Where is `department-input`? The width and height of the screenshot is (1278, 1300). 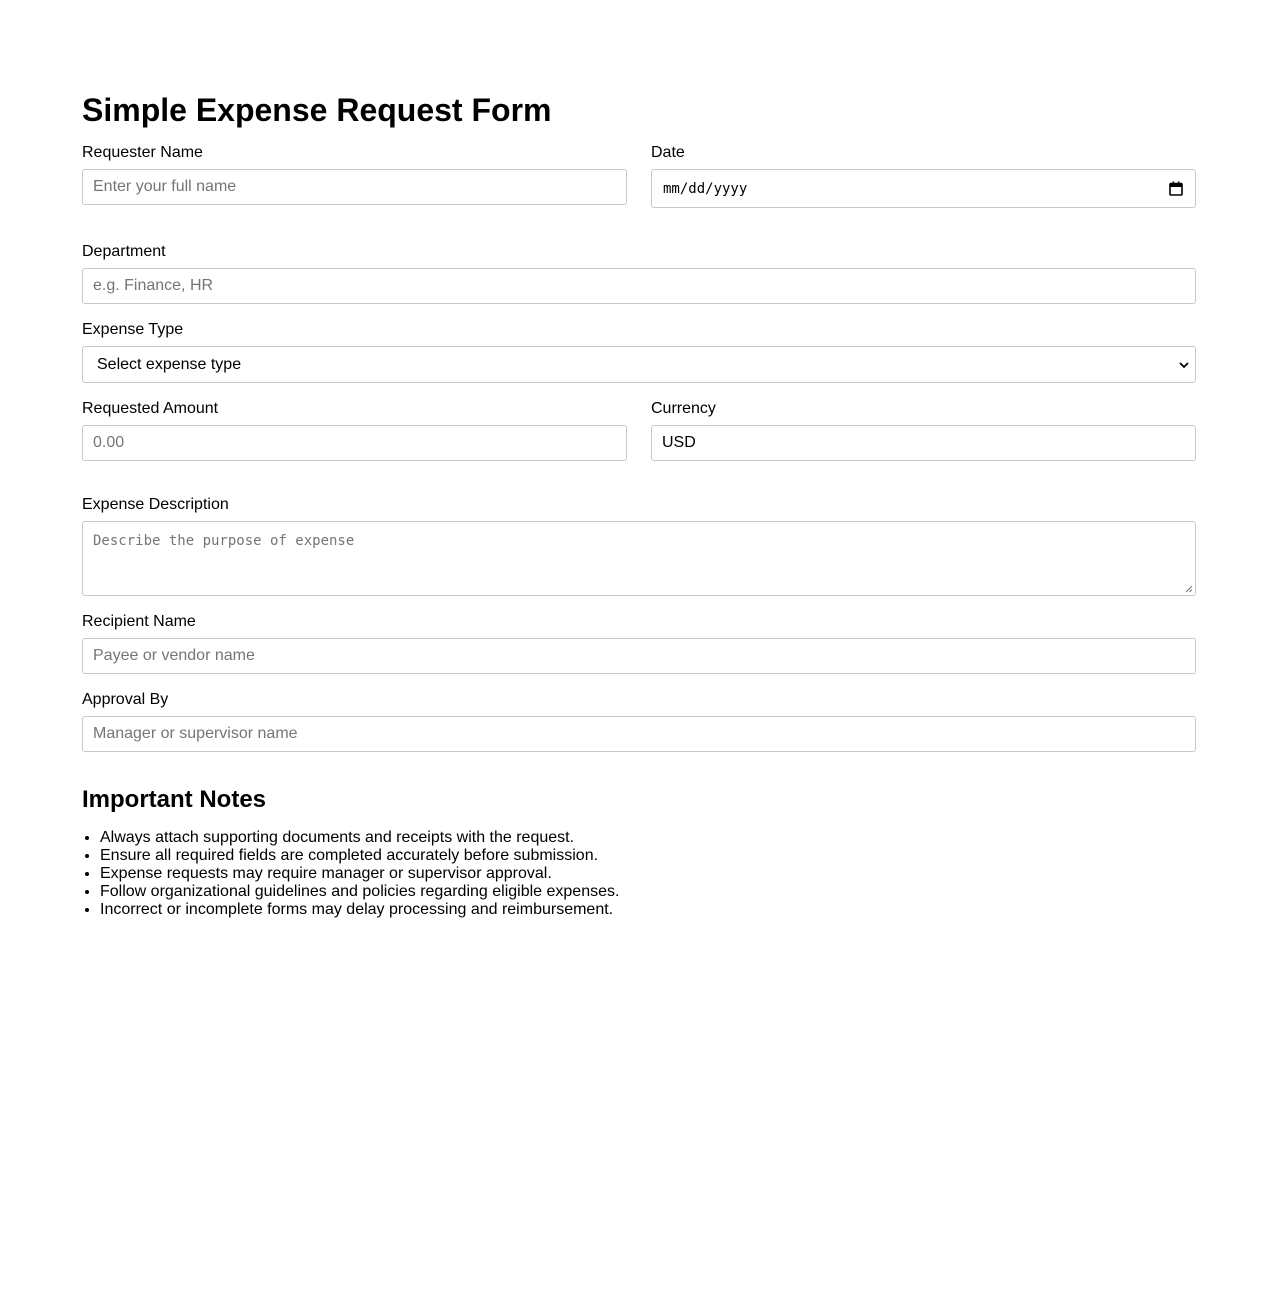 department-input is located at coordinates (639, 286).